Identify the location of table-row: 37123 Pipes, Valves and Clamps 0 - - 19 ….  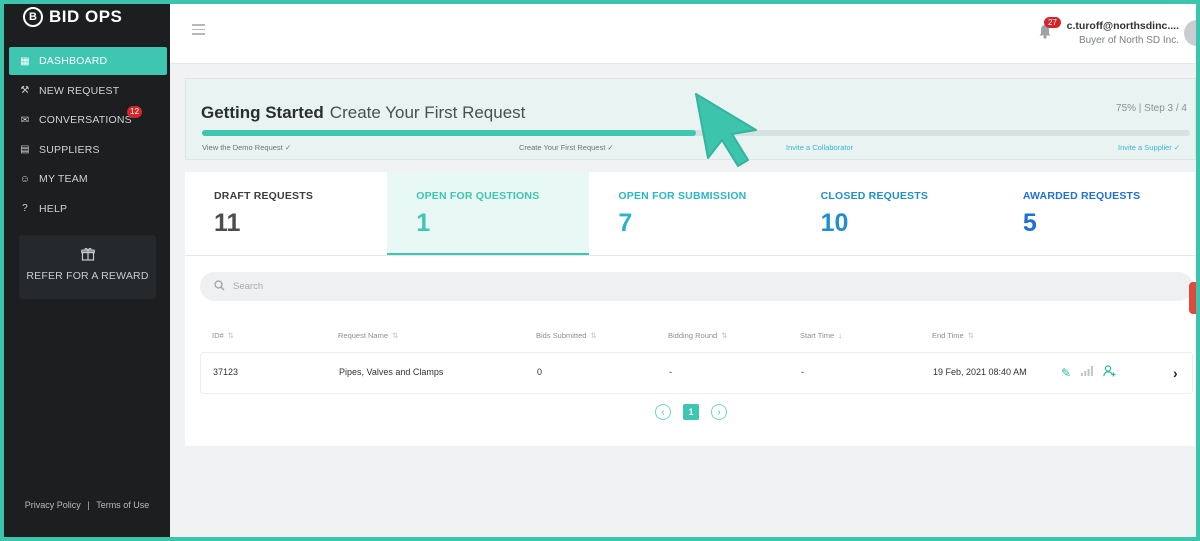
(696, 373).